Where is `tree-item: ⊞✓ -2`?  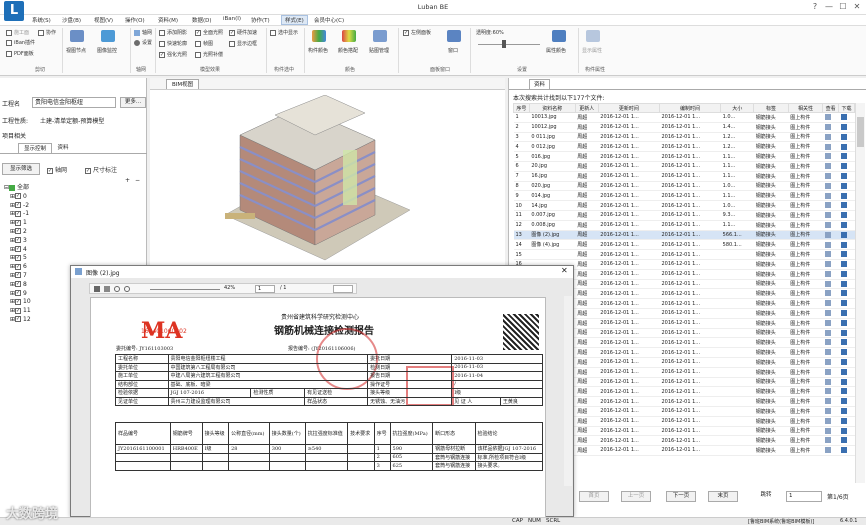 tree-item: ⊞✓ -2 is located at coordinates (17, 206).